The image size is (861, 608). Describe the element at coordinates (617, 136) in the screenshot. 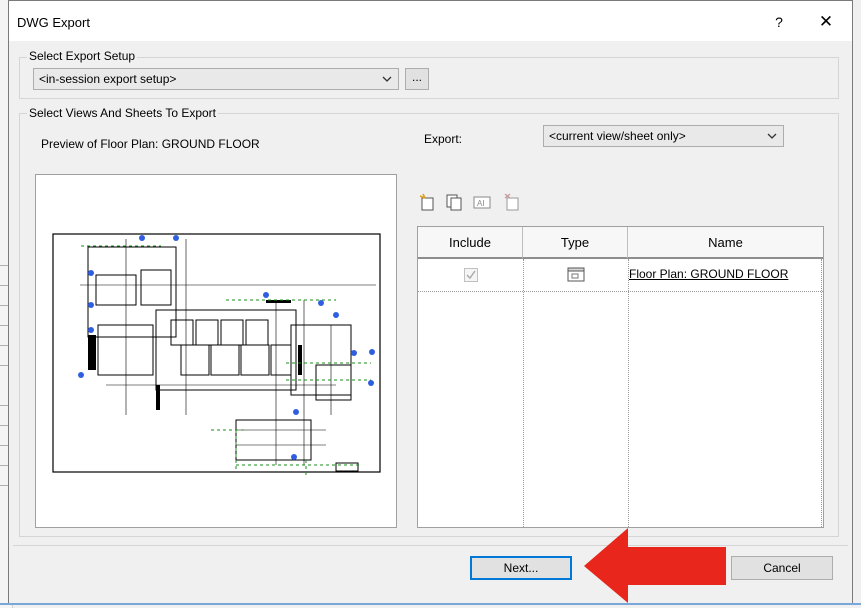

I see `export-scope-value: <current view/sheet only>` at that location.